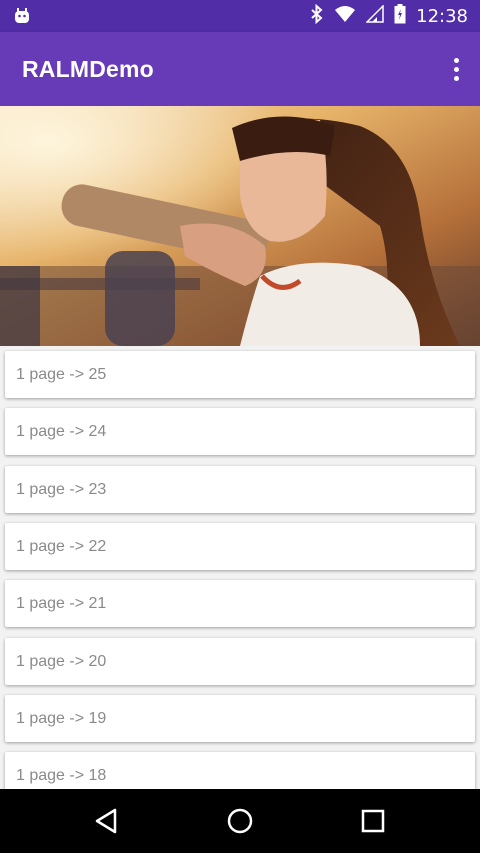 This screenshot has height=853, width=480. I want to click on list-item-label: 1 page -> 19, so click(61, 718).